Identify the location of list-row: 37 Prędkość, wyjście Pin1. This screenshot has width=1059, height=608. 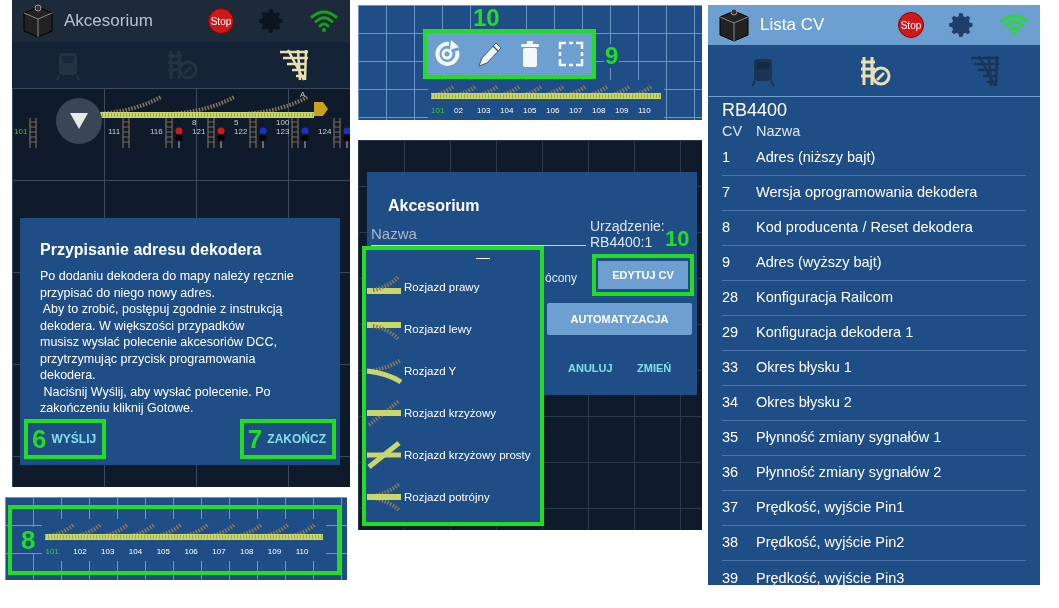
(874, 508).